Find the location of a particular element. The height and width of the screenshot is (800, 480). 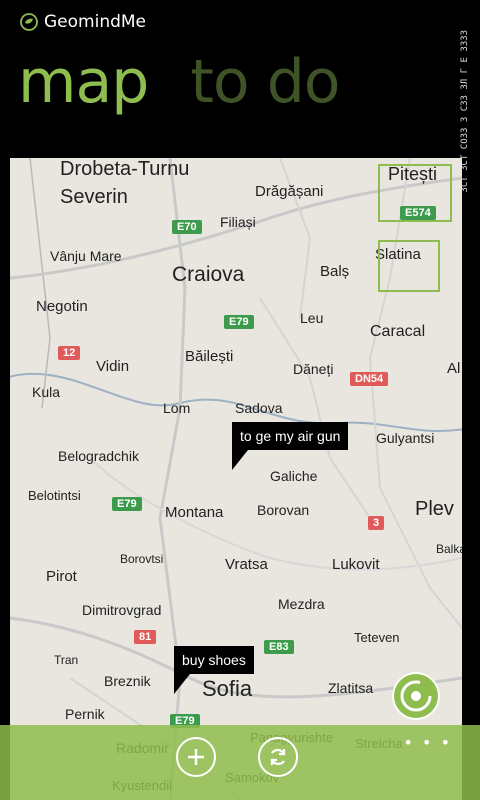

map-city-label: Mezdra is located at coordinates (301, 604).